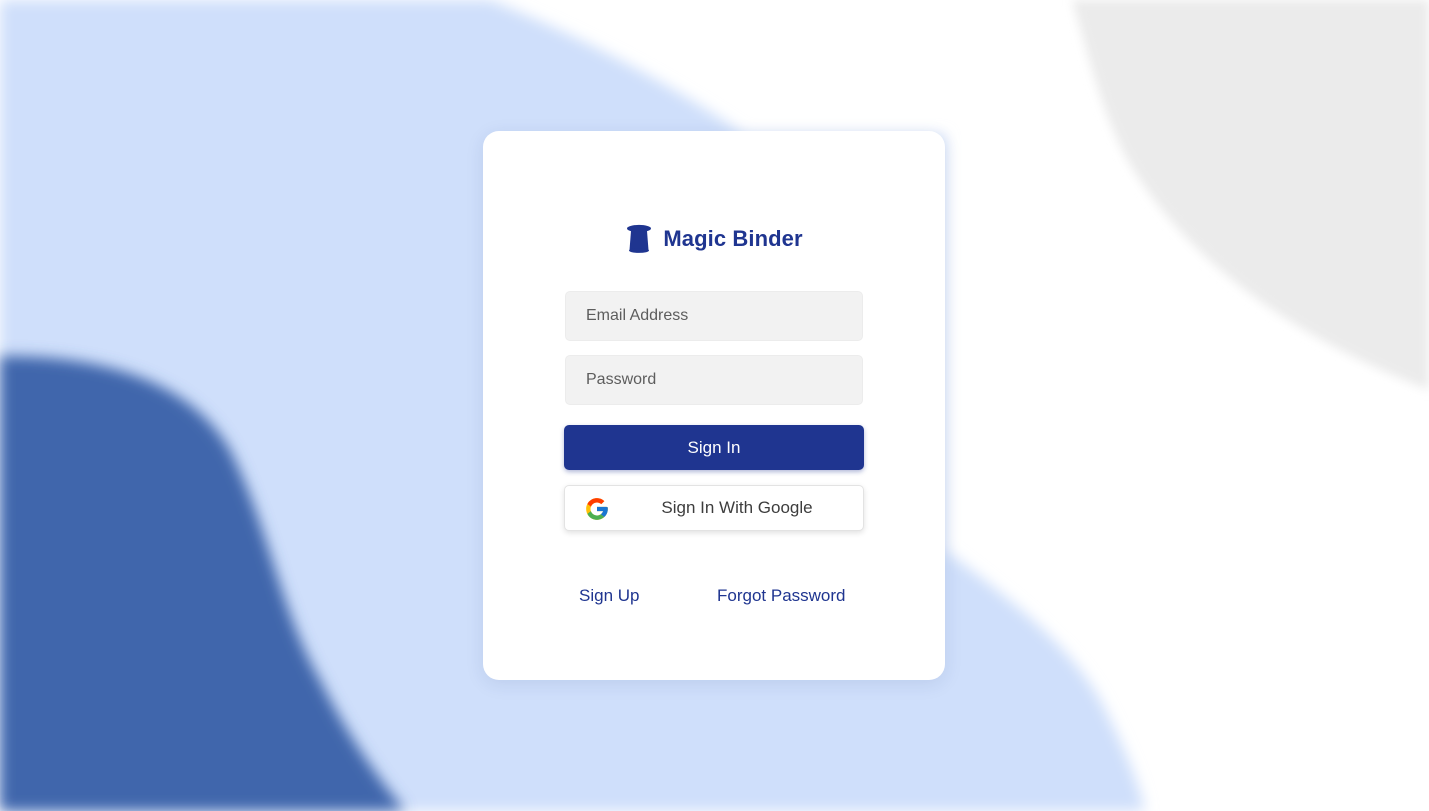  I want to click on email-field, so click(714, 316).